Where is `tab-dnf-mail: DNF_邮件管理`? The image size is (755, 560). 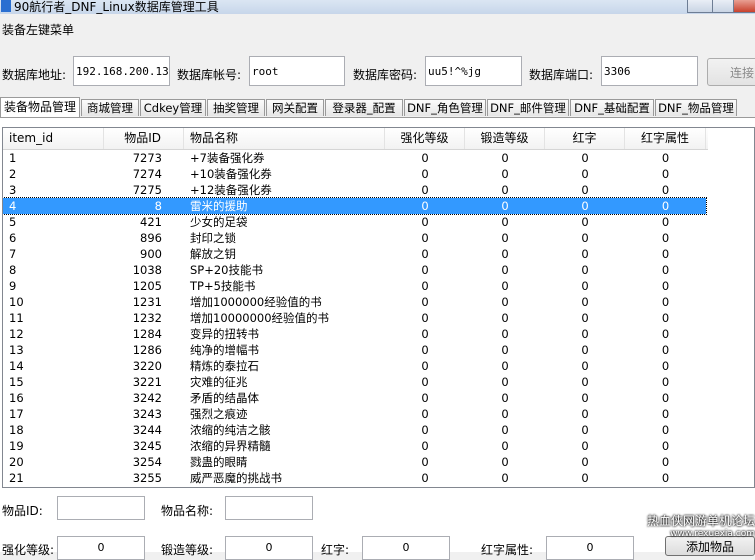 tab-dnf-mail: DNF_邮件管理 is located at coordinates (528, 107).